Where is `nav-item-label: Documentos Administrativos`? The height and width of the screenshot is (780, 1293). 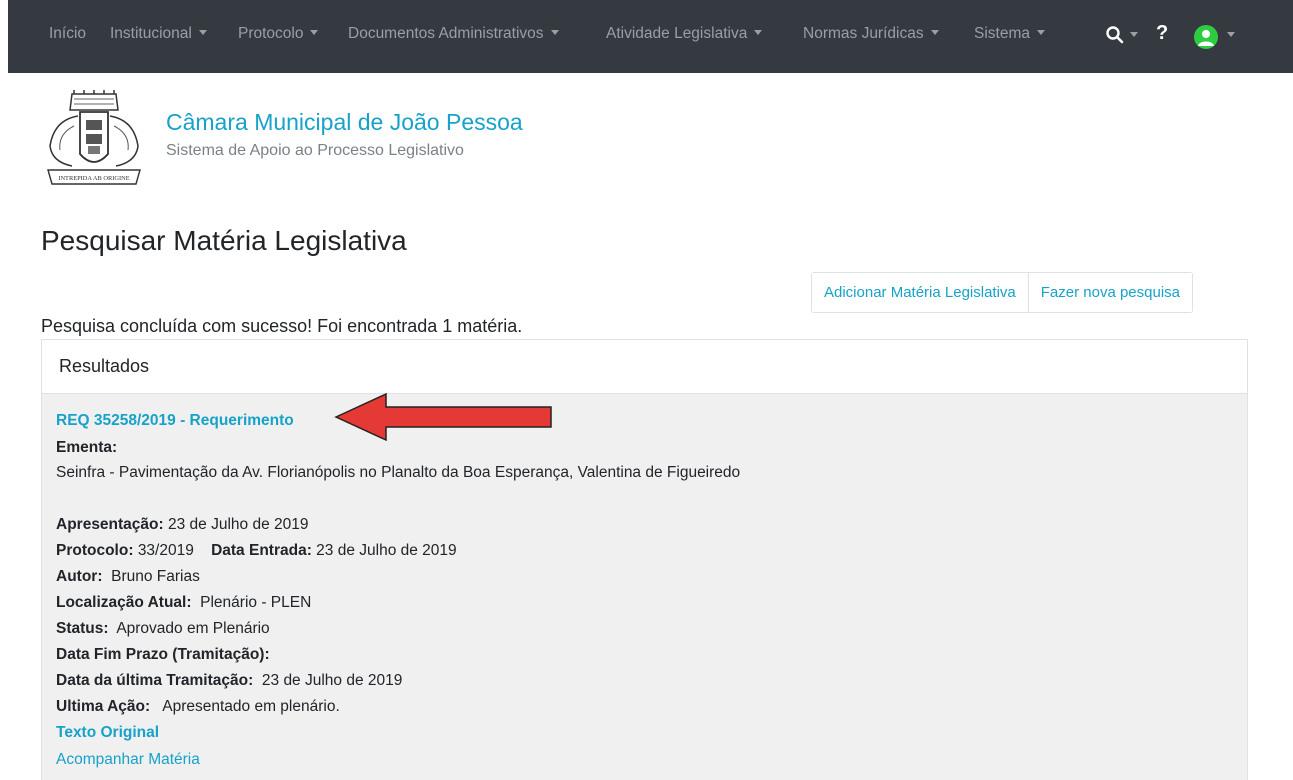 nav-item-label: Documentos Administrativos is located at coordinates (446, 33).